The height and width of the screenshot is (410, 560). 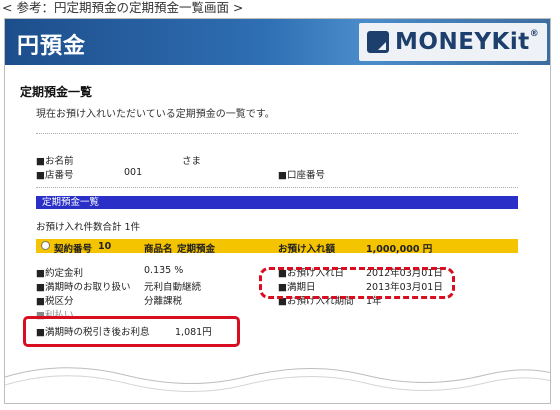 I want to click on deposit-count-value: 1件, so click(x=132, y=227).